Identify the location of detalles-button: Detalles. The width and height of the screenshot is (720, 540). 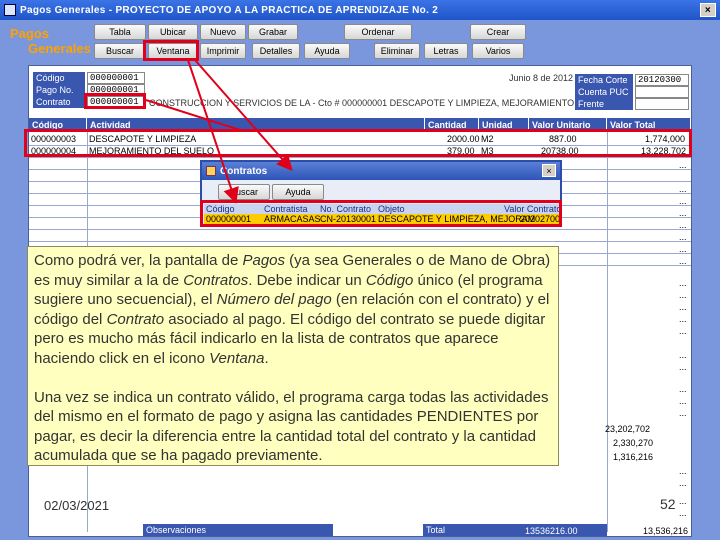
(276, 51).